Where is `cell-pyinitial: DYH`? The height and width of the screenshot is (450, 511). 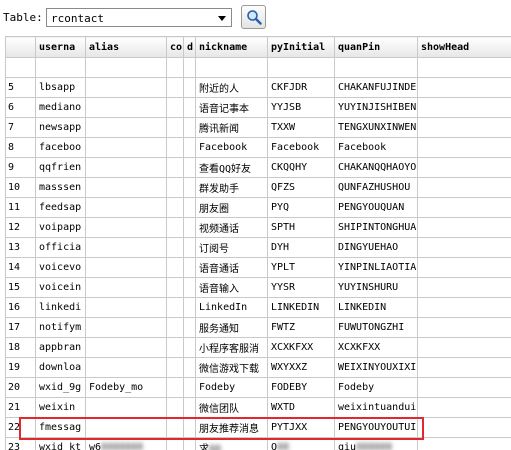
cell-pyinitial: DYH is located at coordinates (301, 247).